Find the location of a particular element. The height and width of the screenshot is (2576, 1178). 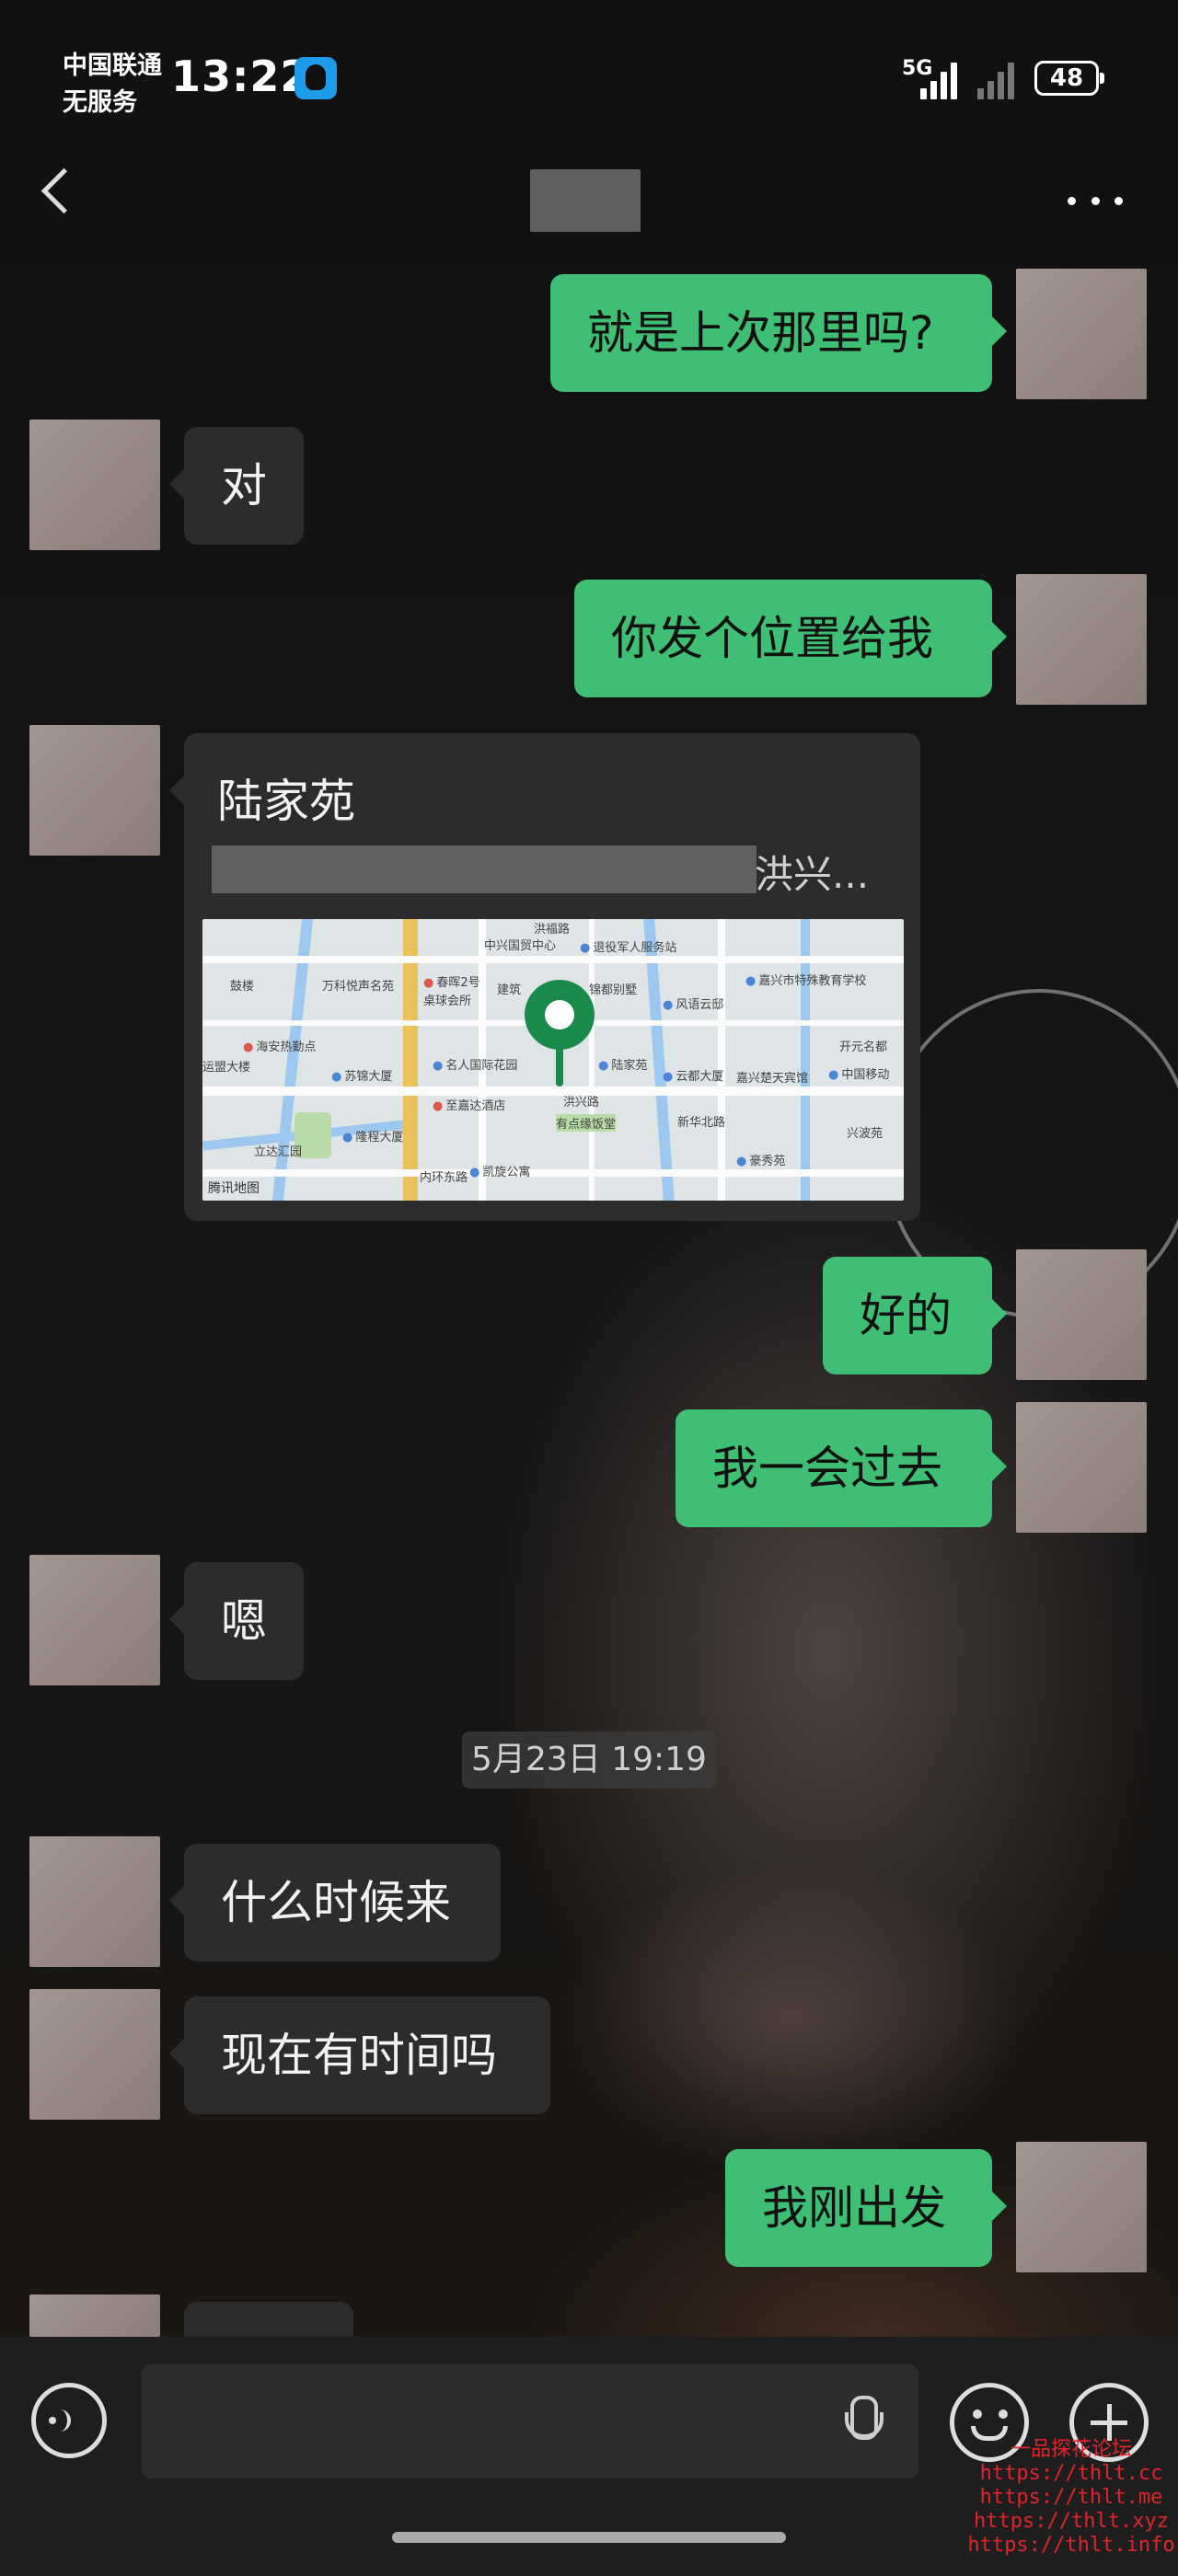

map-label: 名人国际花园 is located at coordinates (475, 1064).